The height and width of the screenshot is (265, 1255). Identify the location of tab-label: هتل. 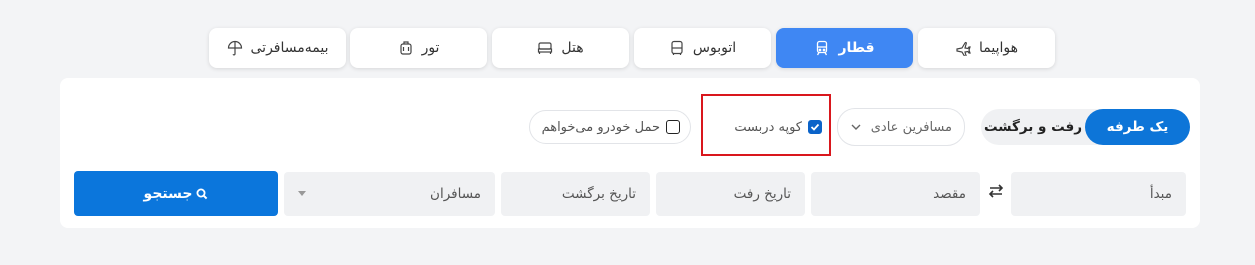
(572, 48).